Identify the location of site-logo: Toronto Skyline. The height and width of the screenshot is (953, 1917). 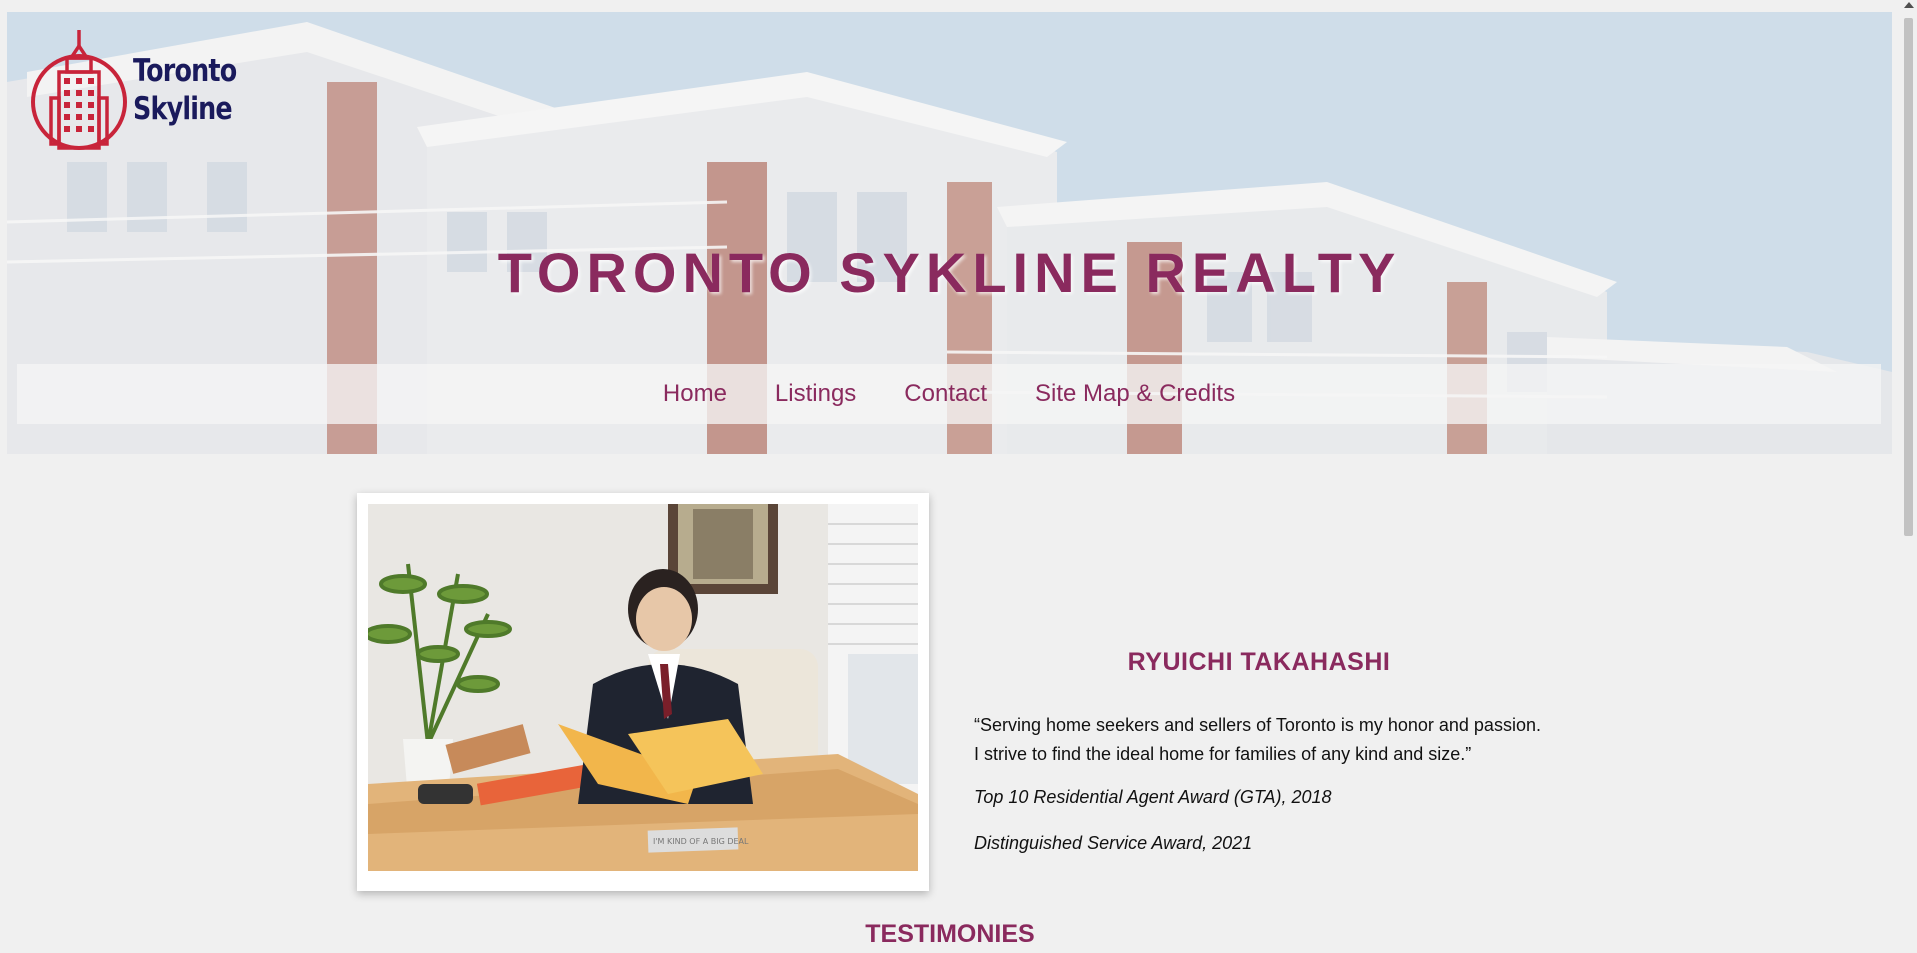
(144, 90).